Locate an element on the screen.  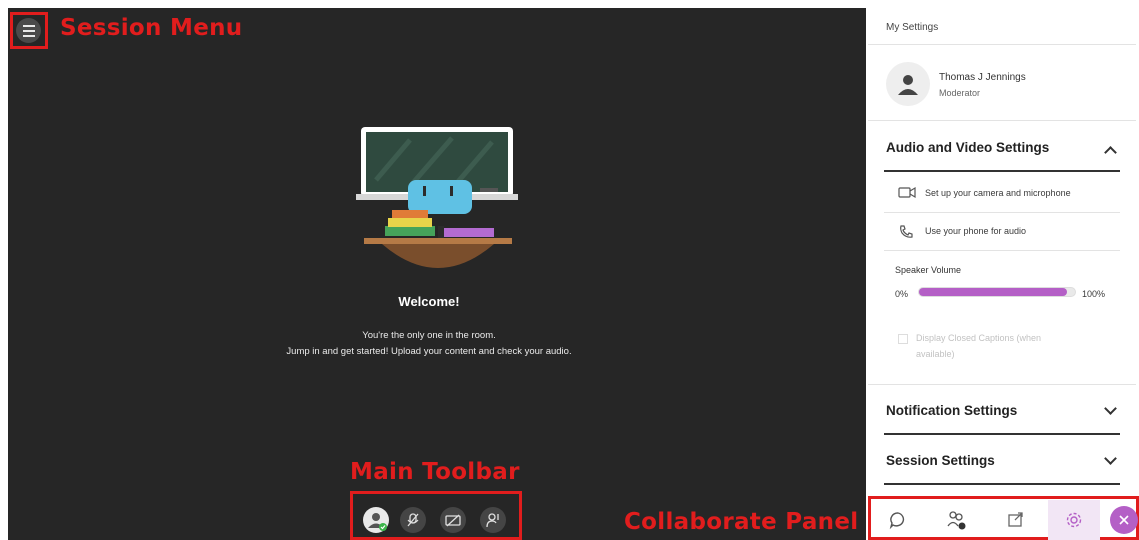
user-avatar is located at coordinates (908, 84).